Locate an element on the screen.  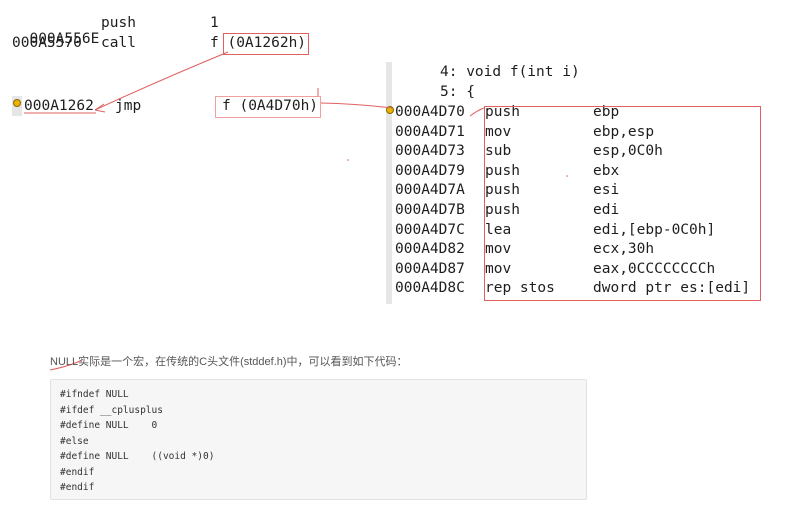
null-note: NULL实际是一个宏，在传统的C头文件(stddef.h)中，可以看到如下代码： is located at coordinates (229, 362).